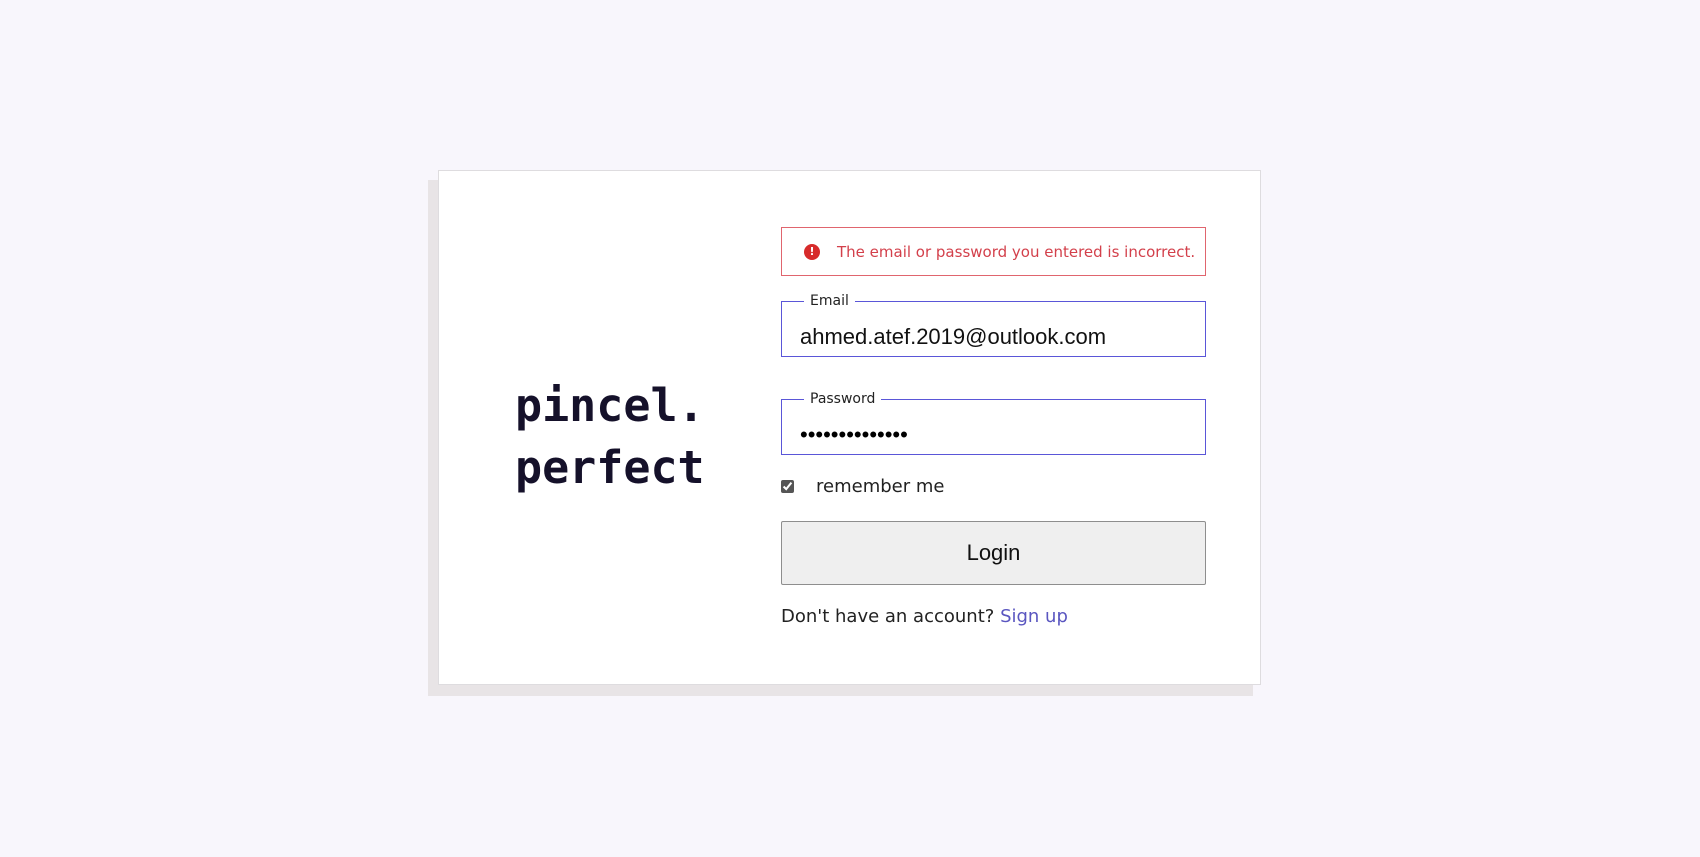 This screenshot has height=857, width=1700. I want to click on email-input, so click(995, 337).